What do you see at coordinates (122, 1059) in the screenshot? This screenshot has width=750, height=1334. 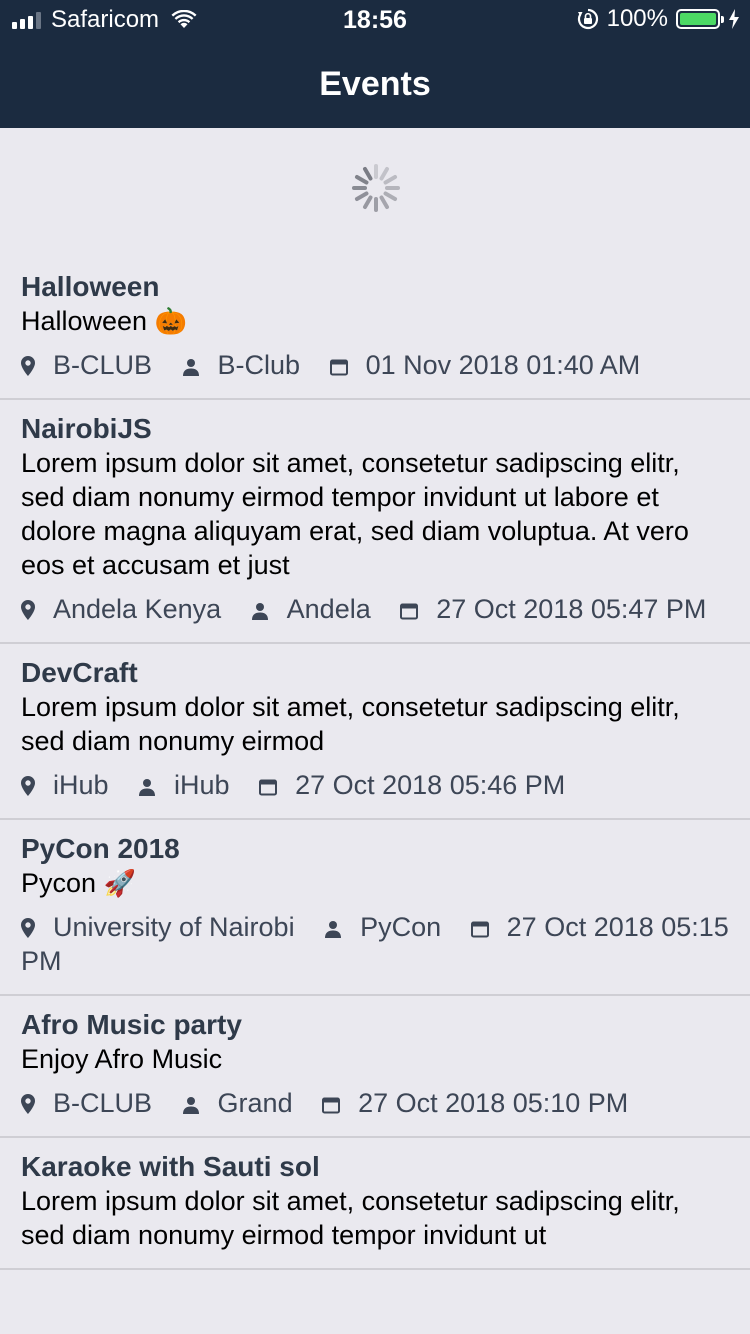 I see `event-description-text: Enjoy Afro Music` at bounding box center [122, 1059].